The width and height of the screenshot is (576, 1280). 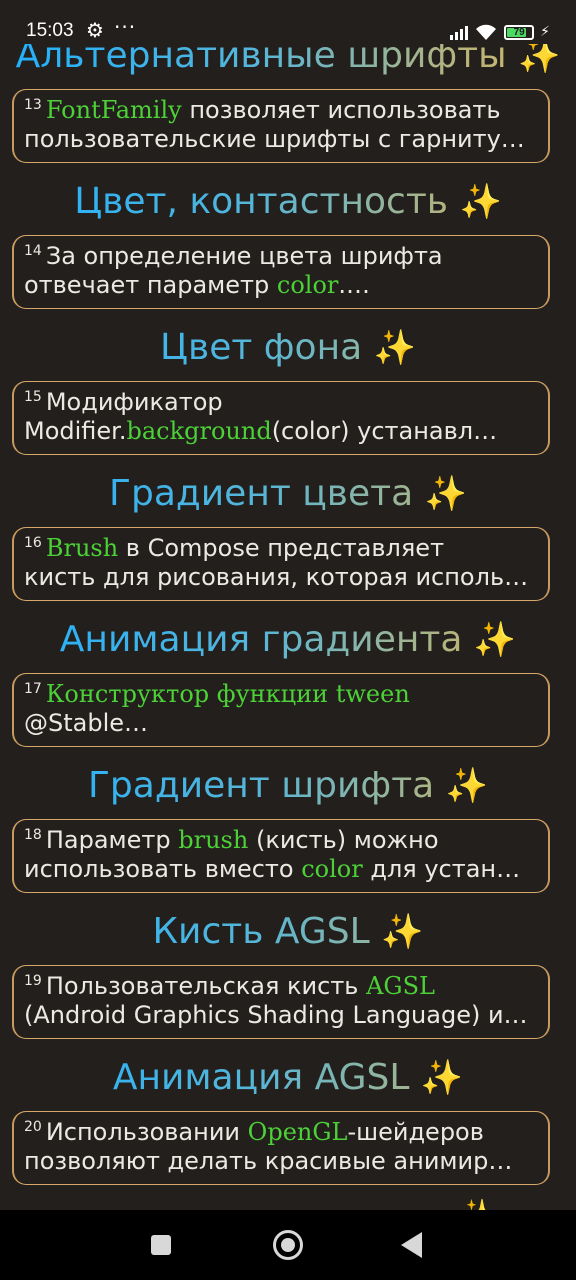 What do you see at coordinates (33, 105) in the screenshot?
I see `item-number: 13` at bounding box center [33, 105].